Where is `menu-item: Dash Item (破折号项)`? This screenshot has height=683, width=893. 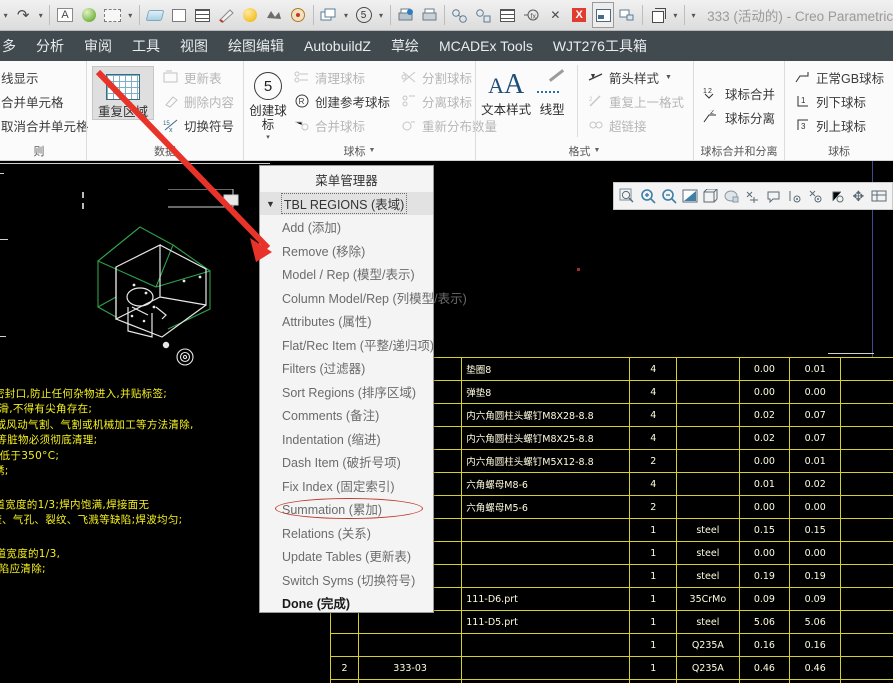 menu-item: Dash Item (破折号项) is located at coordinates (346, 462).